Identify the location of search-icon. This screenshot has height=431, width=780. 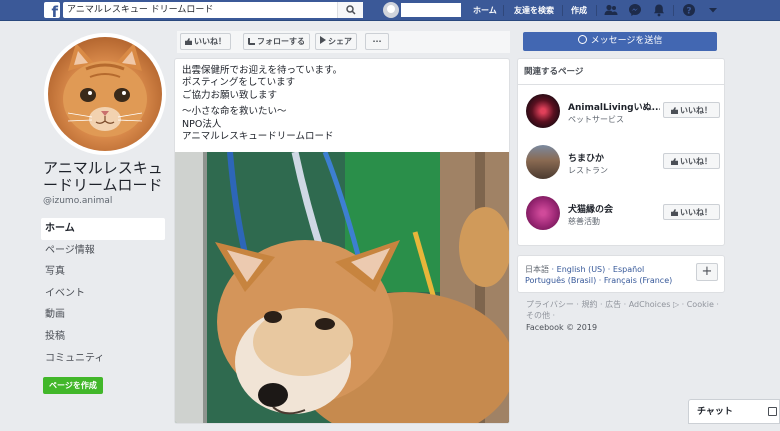
(351, 10).